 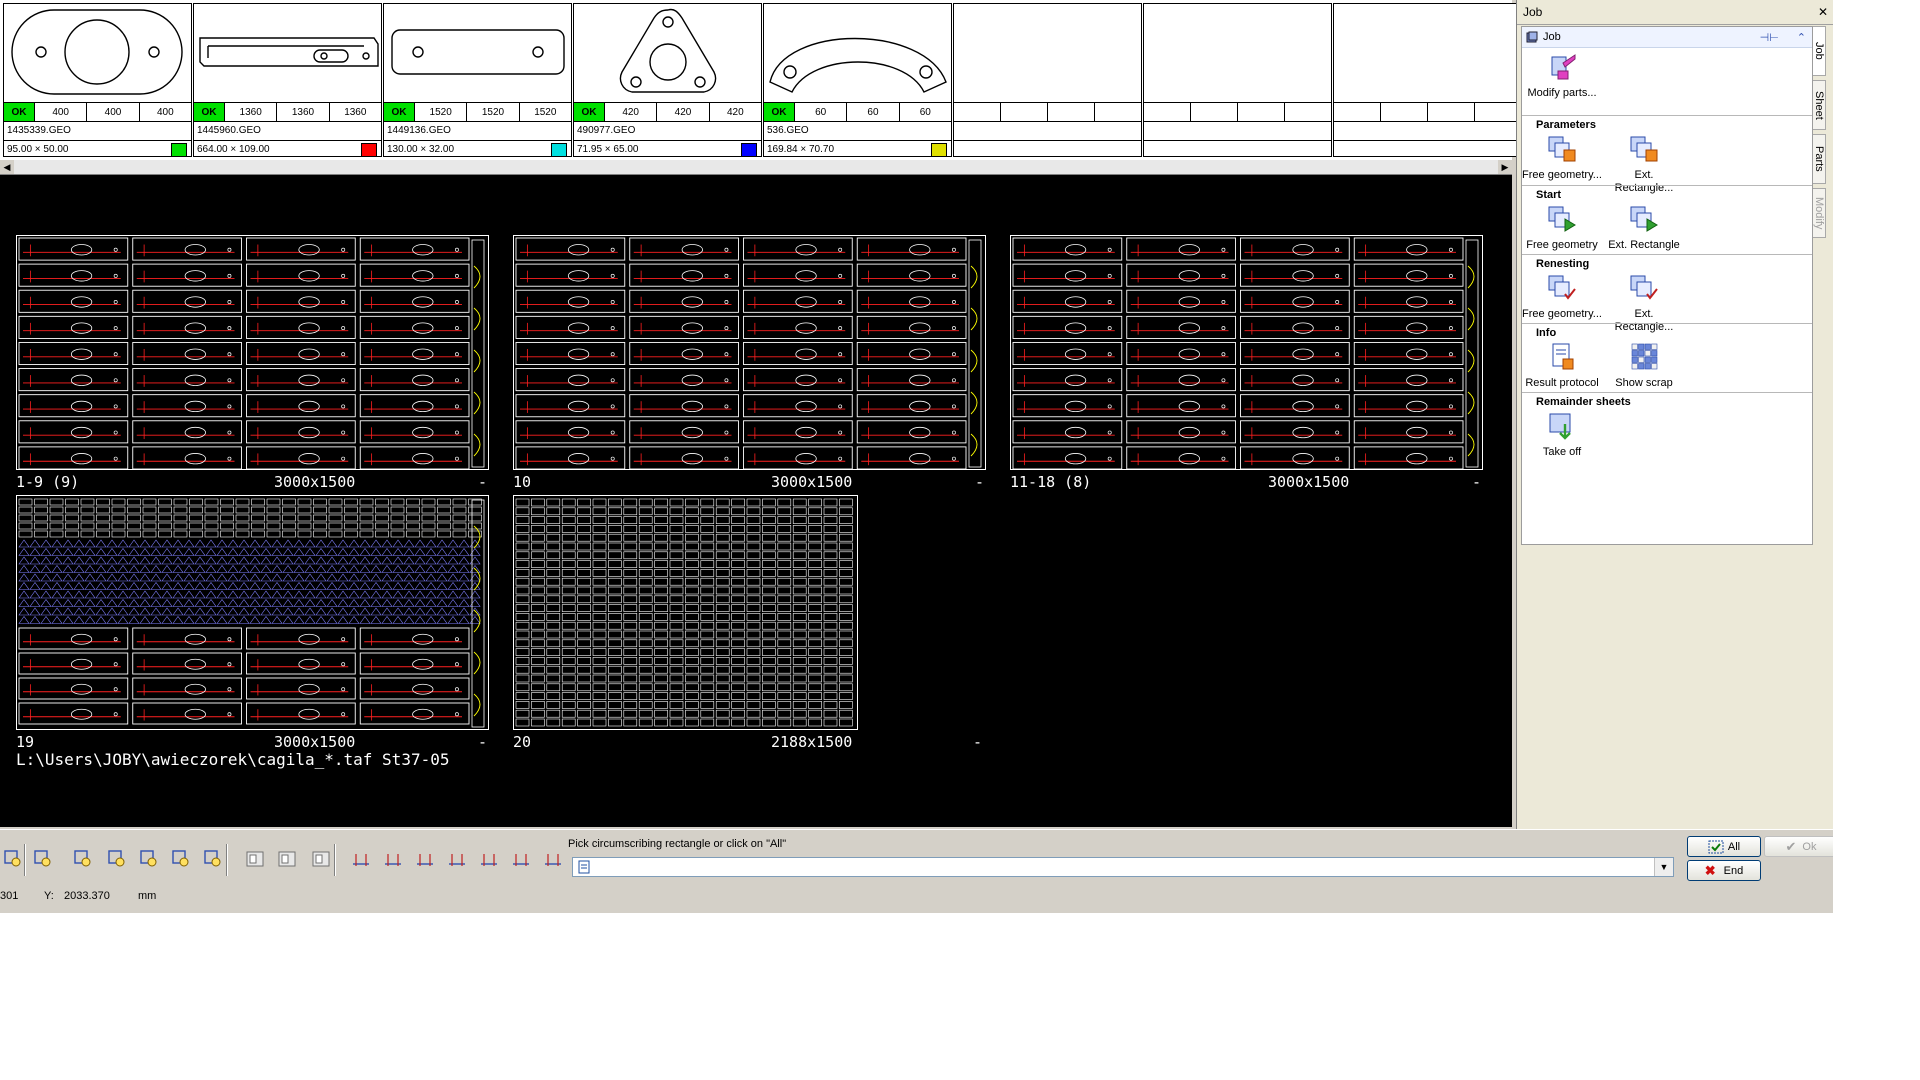 I want to click on tool-button: Show scrap, so click(x=1644, y=365).